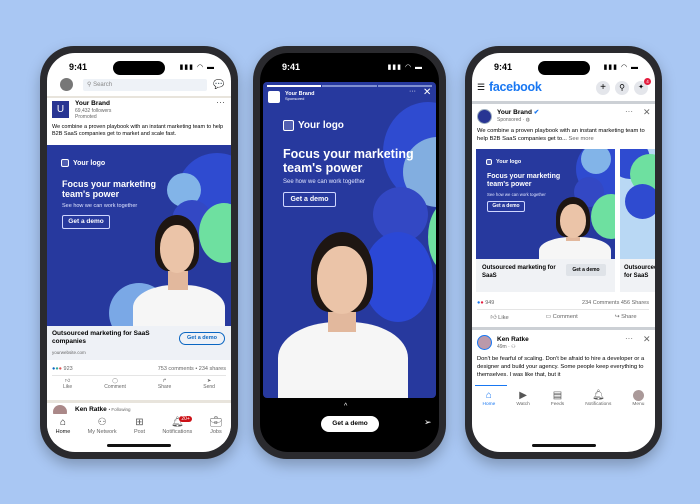  What do you see at coordinates (345, 406) in the screenshot?
I see `swipe-up-icon: ^` at bounding box center [345, 406].